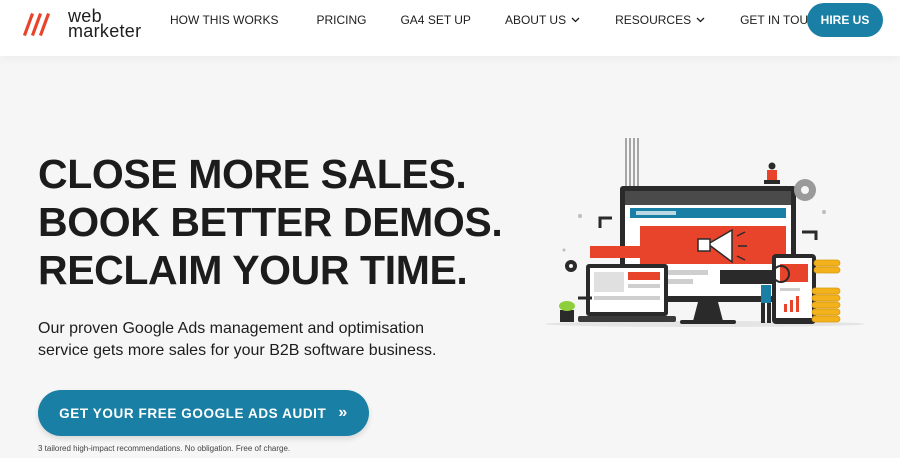 The image size is (900, 458). Describe the element at coordinates (845, 20) in the screenshot. I see `hire-us-button: HIRE US` at that location.